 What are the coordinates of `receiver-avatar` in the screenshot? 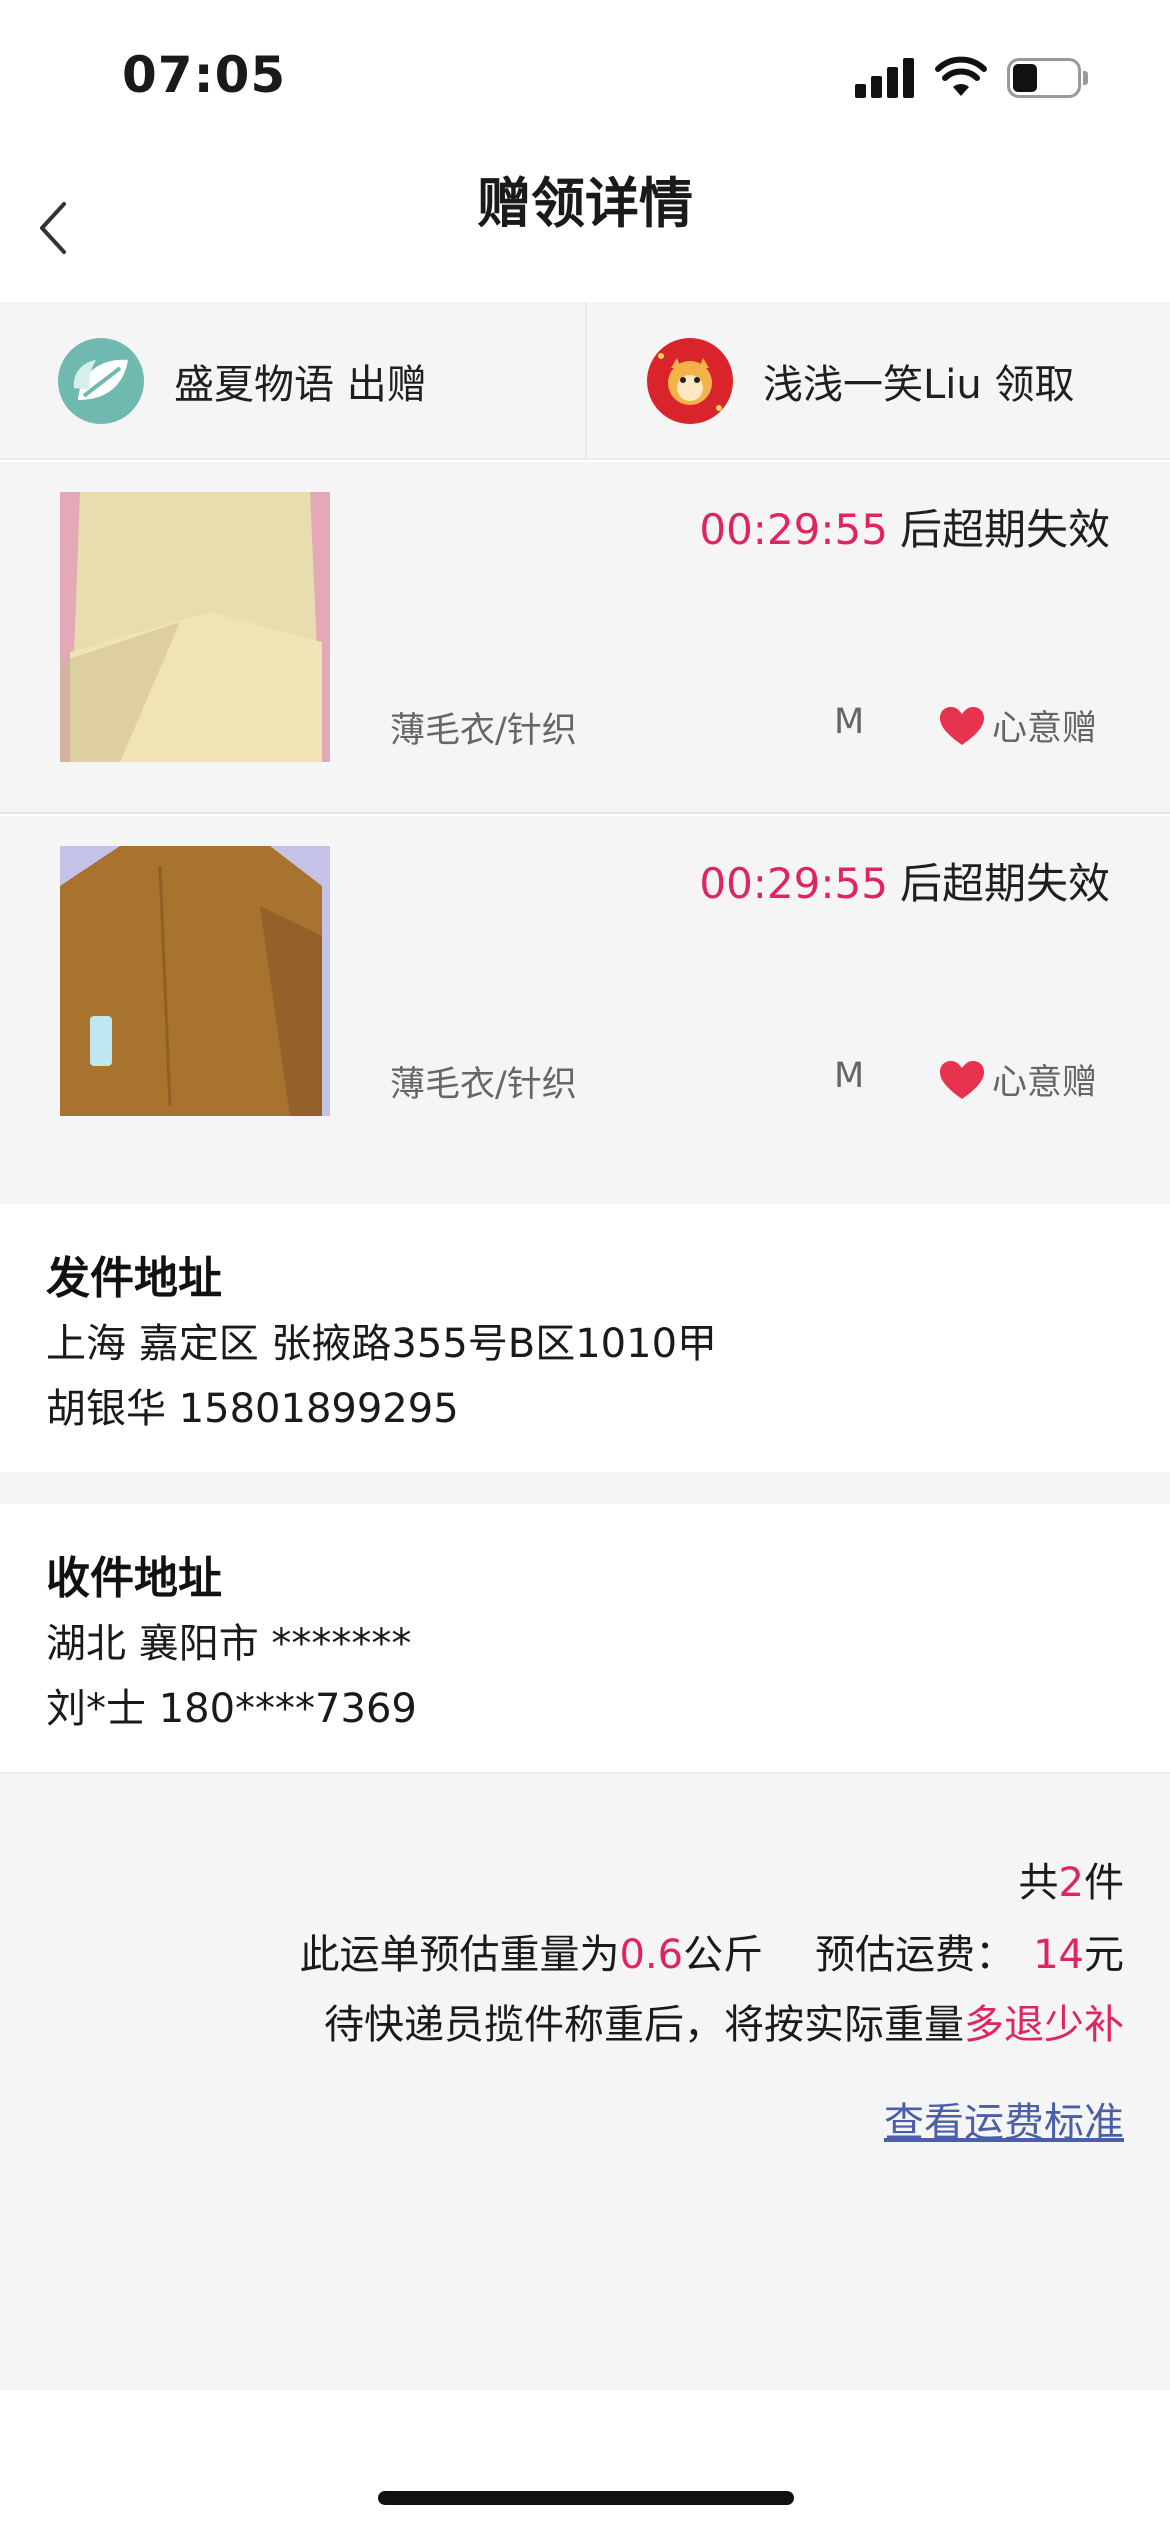 It's located at (690, 381).